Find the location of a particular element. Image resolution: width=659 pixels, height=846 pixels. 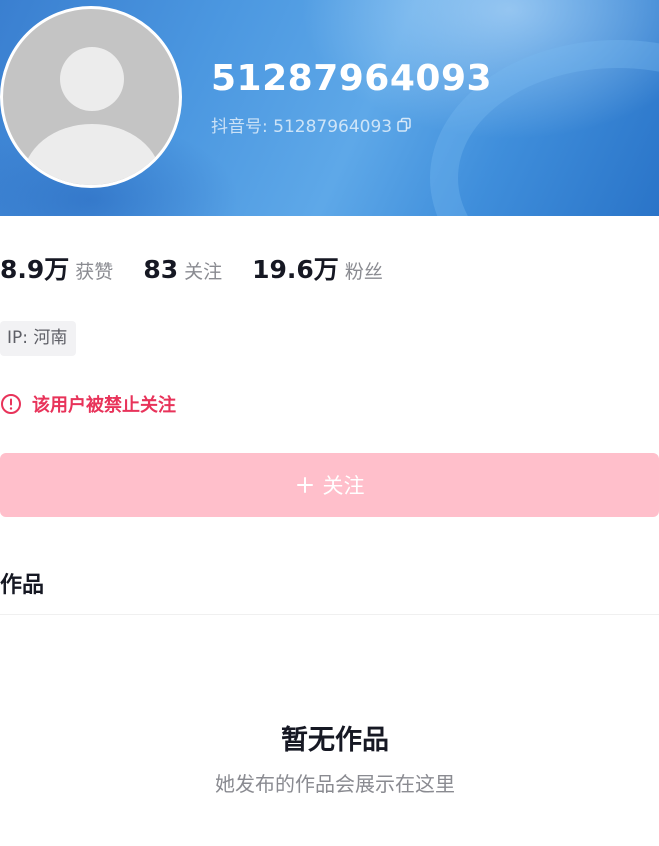

avatar is located at coordinates (91, 97).